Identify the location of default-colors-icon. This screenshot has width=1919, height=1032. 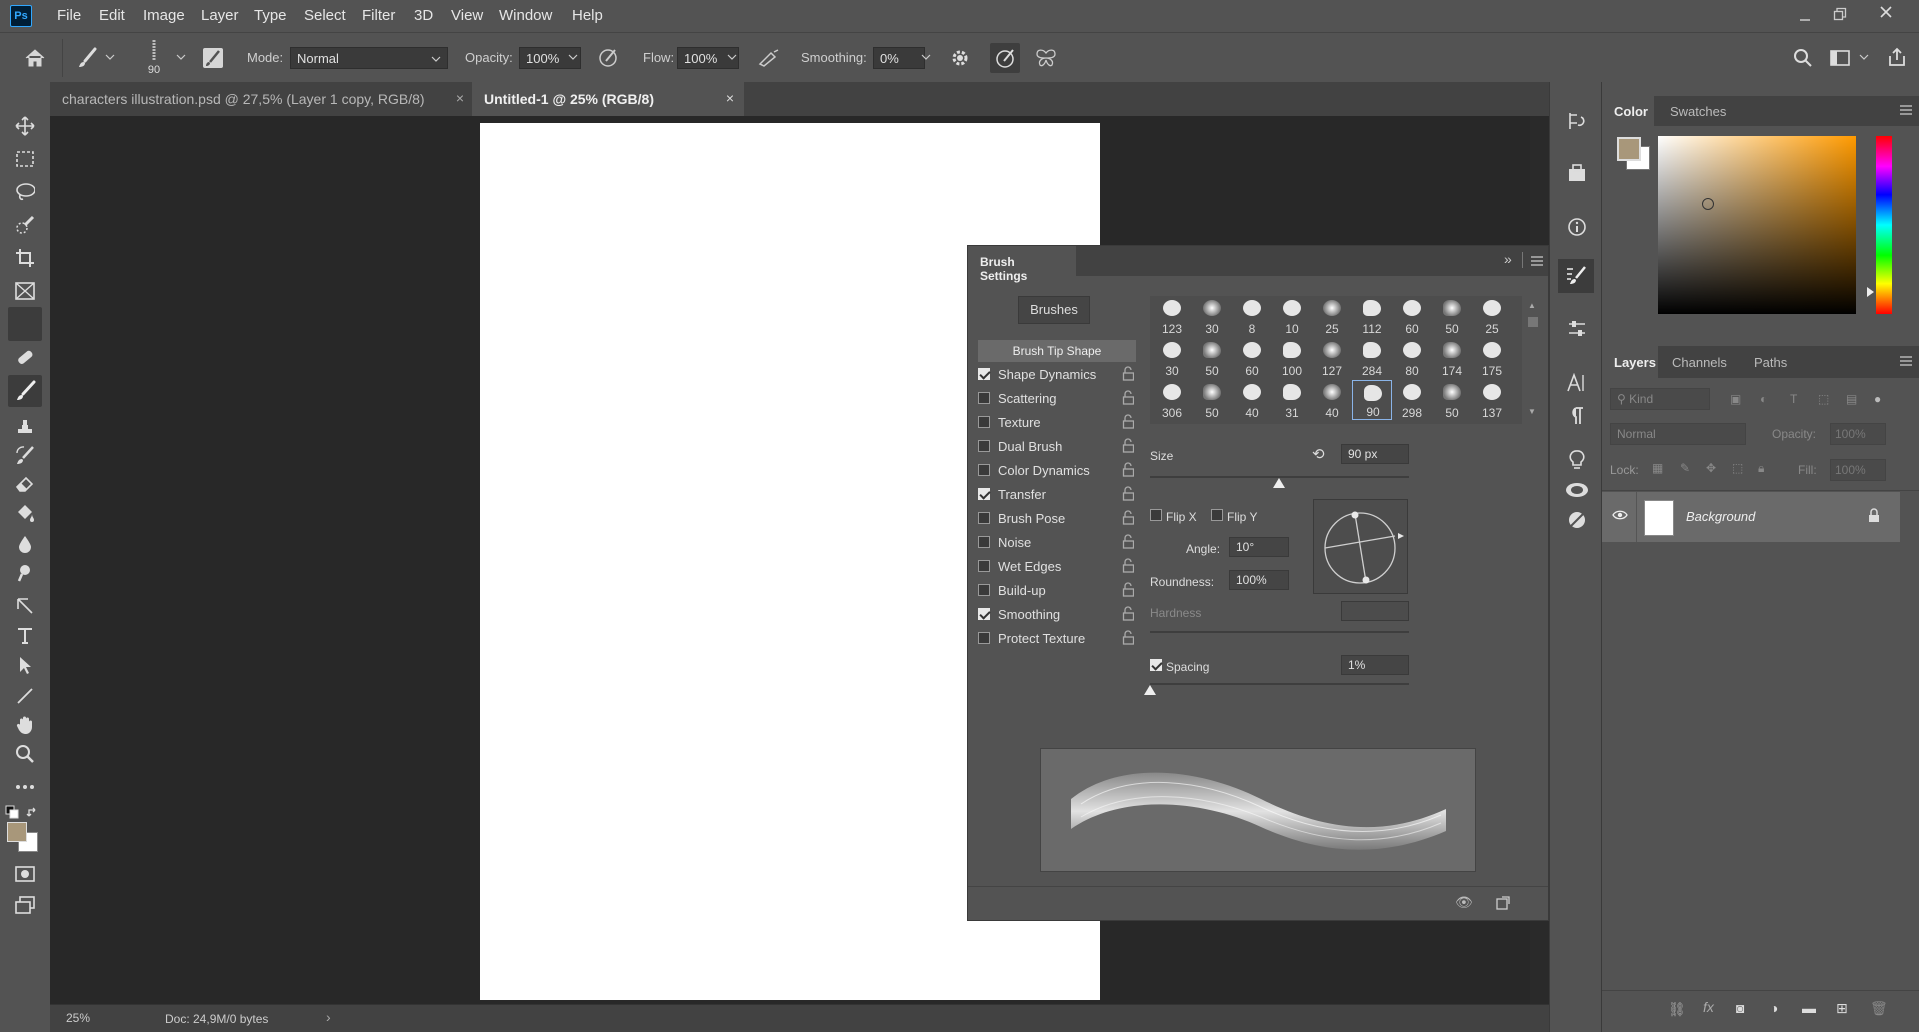
(12, 812).